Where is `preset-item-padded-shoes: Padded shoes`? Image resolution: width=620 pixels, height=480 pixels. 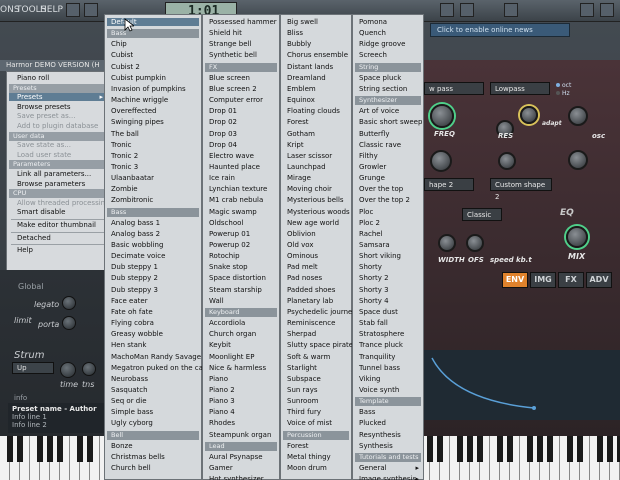 preset-item-padded-shoes: Padded shoes is located at coordinates (311, 290).